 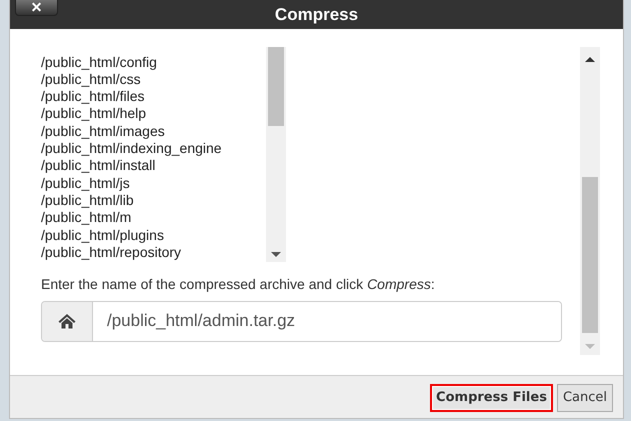 I want to click on instruction-text: Enter the name of the compressed archive and click Compress:, so click(x=238, y=284).